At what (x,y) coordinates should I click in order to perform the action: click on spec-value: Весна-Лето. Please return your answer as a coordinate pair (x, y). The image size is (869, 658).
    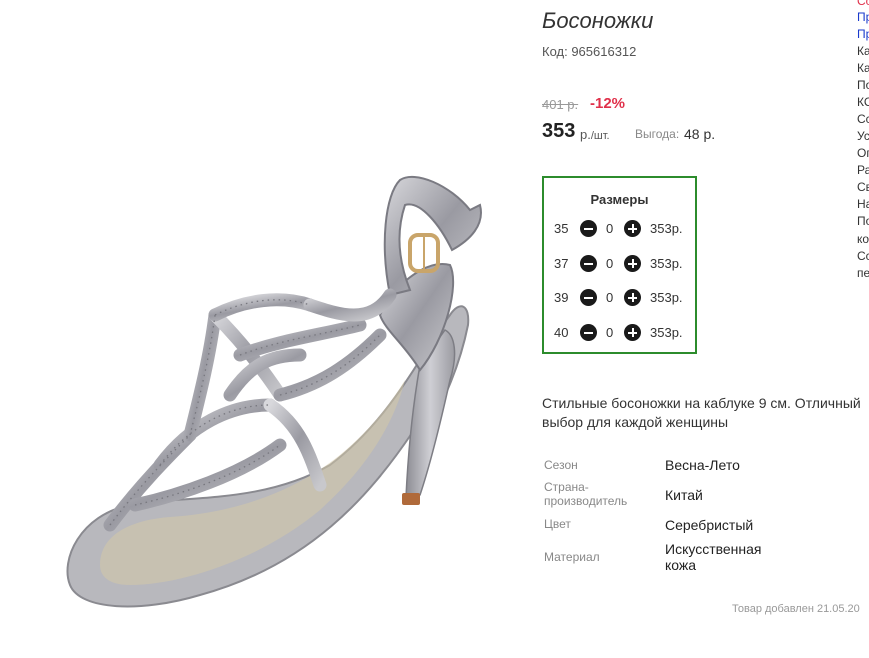
    Looking at the image, I should click on (702, 465).